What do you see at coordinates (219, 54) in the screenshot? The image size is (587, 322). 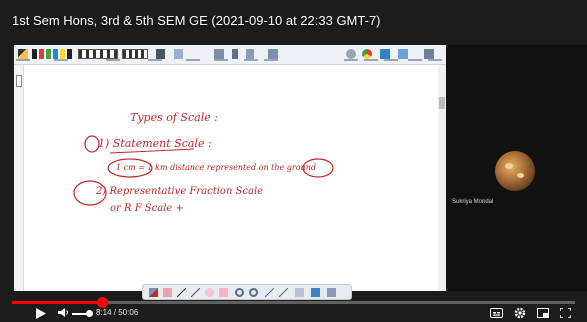 I see `screenshot-icon` at bounding box center [219, 54].